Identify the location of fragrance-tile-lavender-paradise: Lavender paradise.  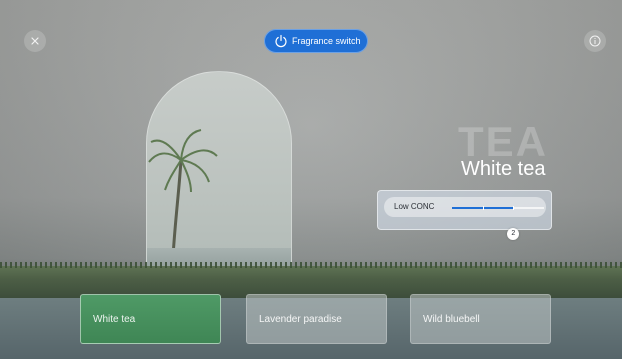
(316, 319).